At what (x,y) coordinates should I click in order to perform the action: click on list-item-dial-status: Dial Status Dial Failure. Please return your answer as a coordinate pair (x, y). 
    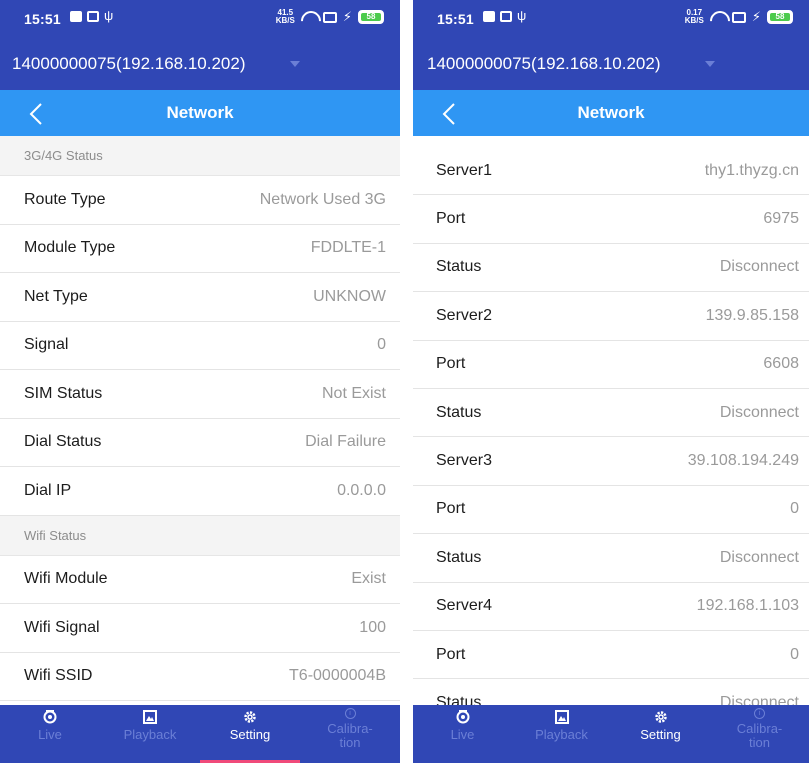
    Looking at the image, I should click on (200, 442).